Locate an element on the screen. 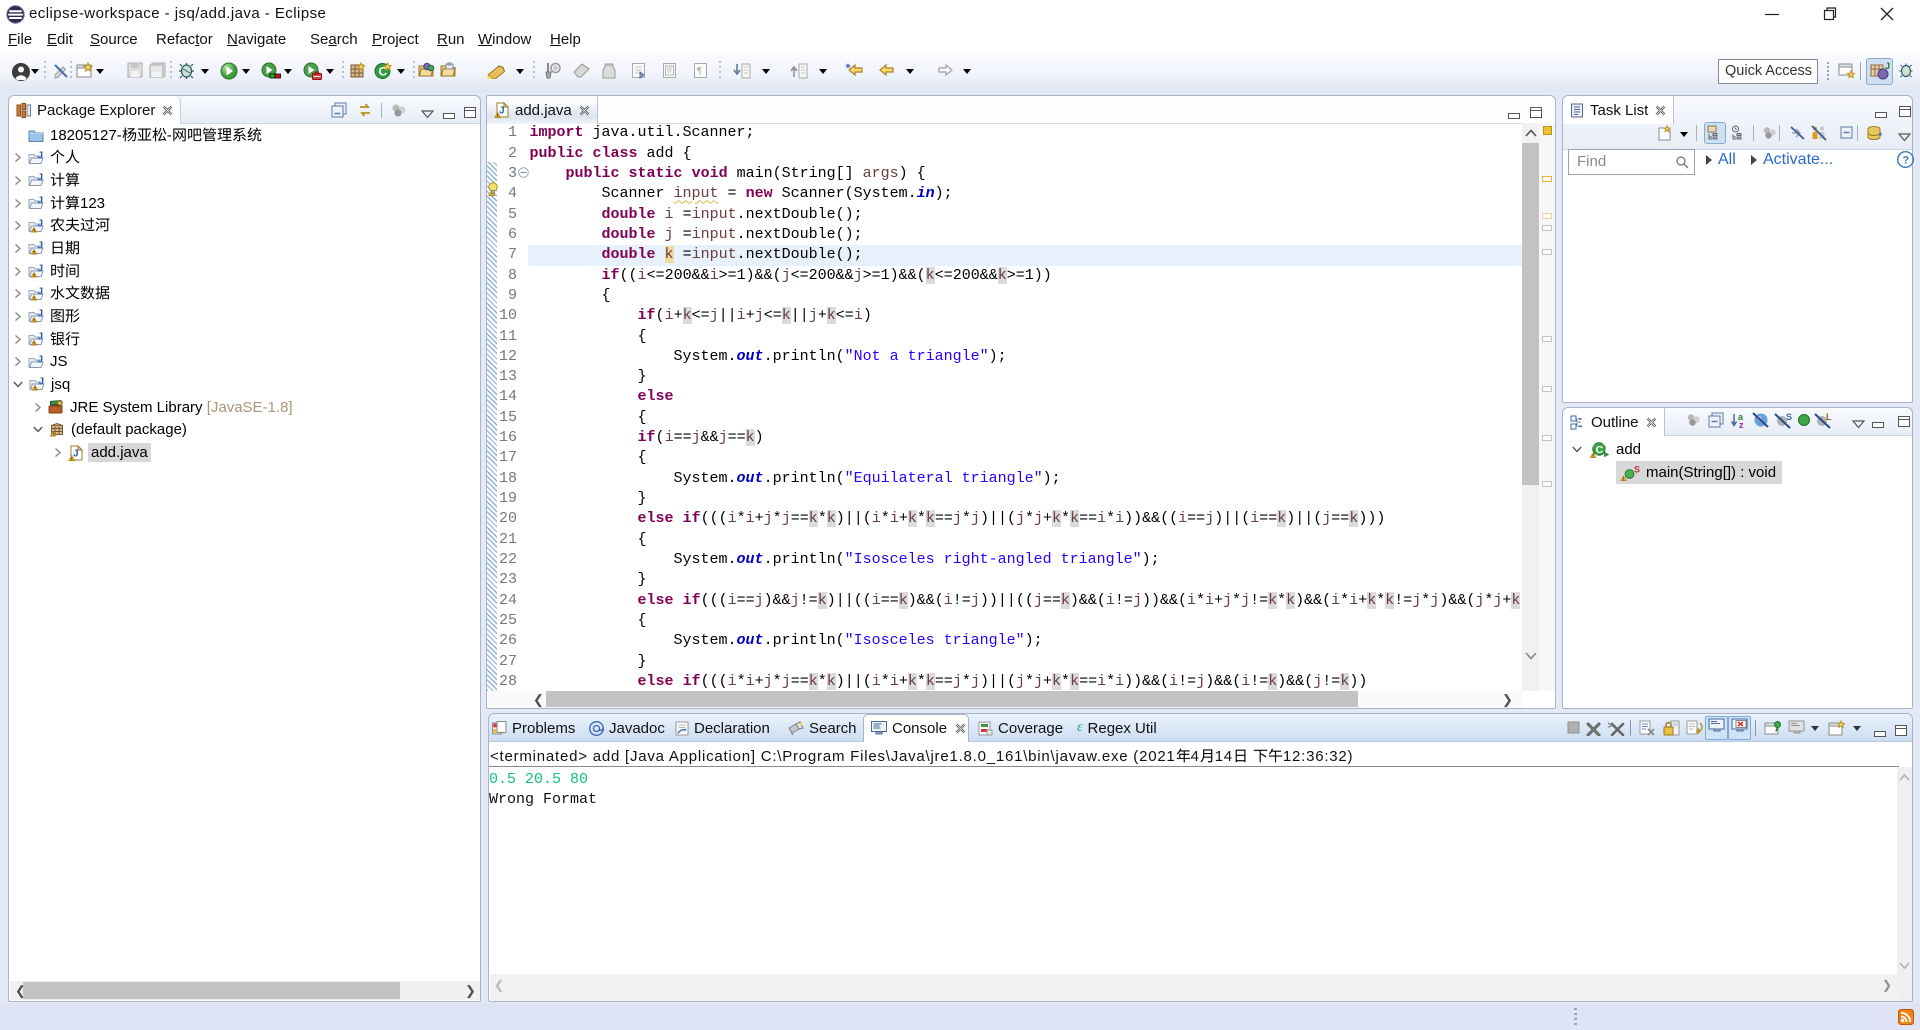 The width and height of the screenshot is (1920, 1030). svg-text: L is located at coordinates (1829, 417).